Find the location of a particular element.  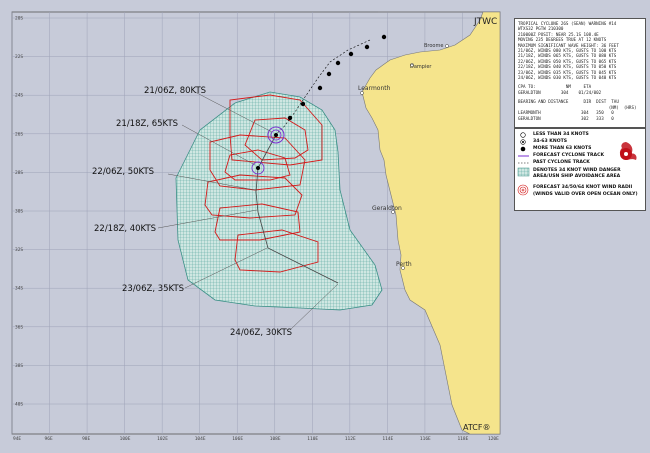

longitude-label: 108E is located at coordinates (275, 439).